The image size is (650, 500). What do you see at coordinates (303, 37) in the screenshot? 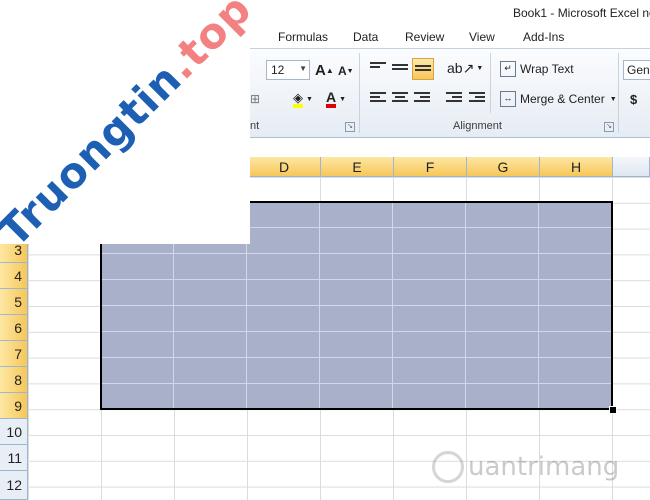
I see `tab-formulas: Formulas` at bounding box center [303, 37].